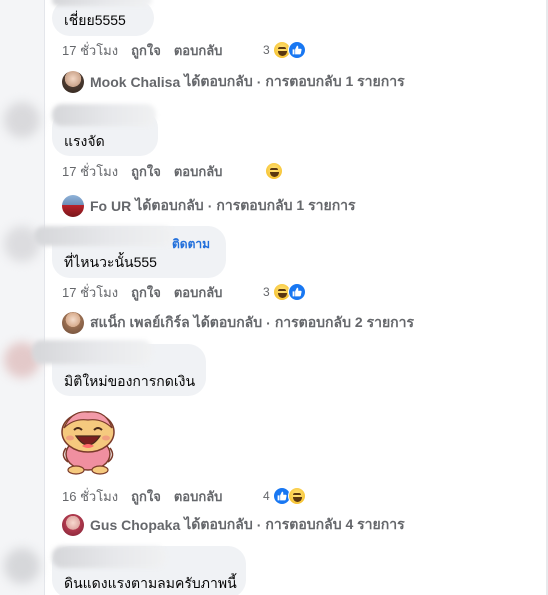  I want to click on replier-name: Mook Chalisa, so click(135, 82).